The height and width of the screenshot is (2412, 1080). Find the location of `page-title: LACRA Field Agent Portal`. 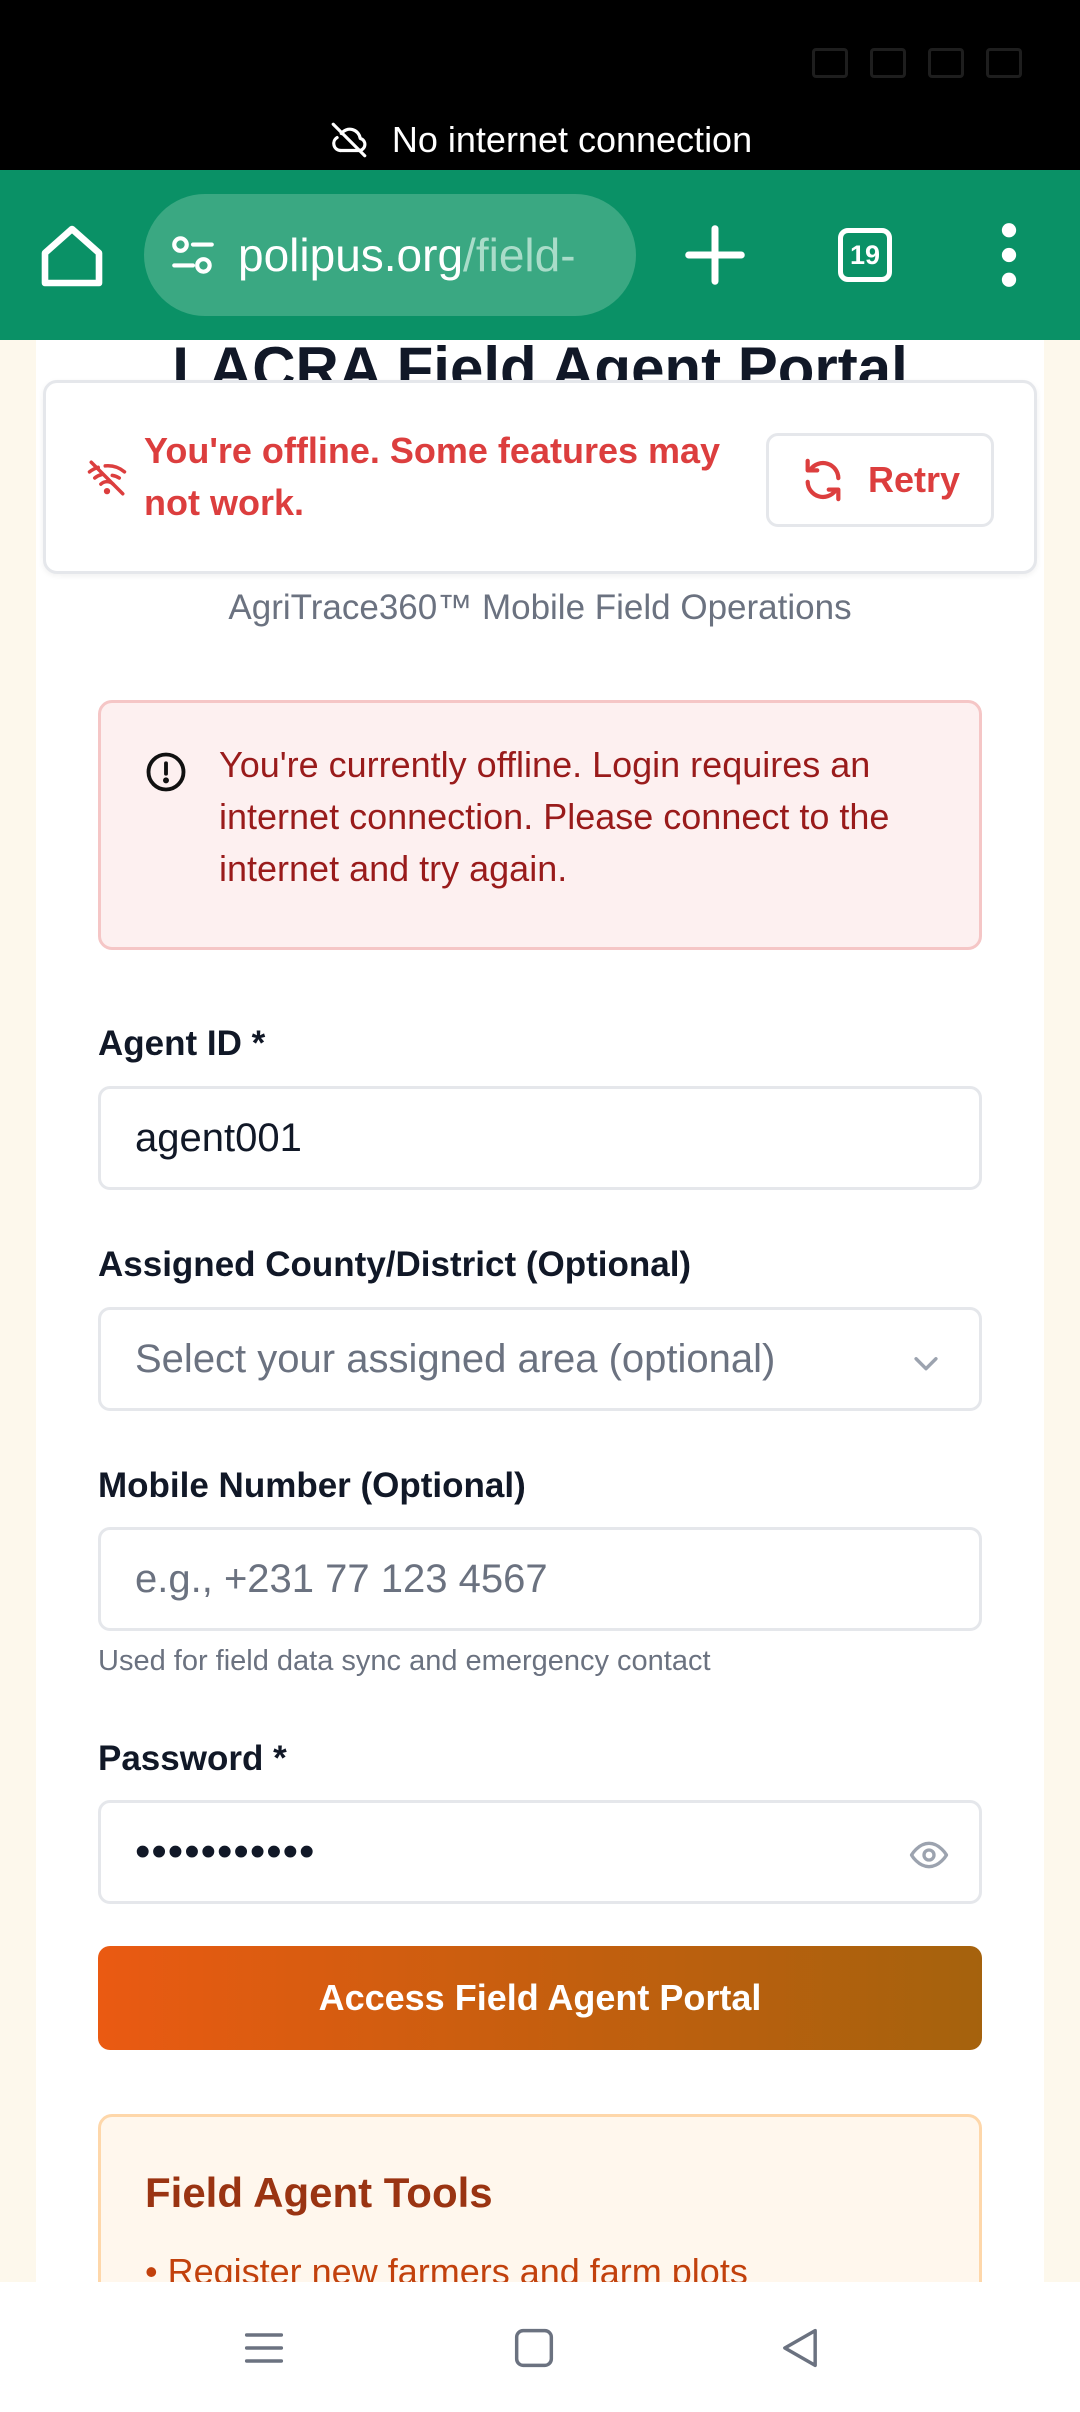

page-title: LACRA Field Agent Portal is located at coordinates (540, 360).